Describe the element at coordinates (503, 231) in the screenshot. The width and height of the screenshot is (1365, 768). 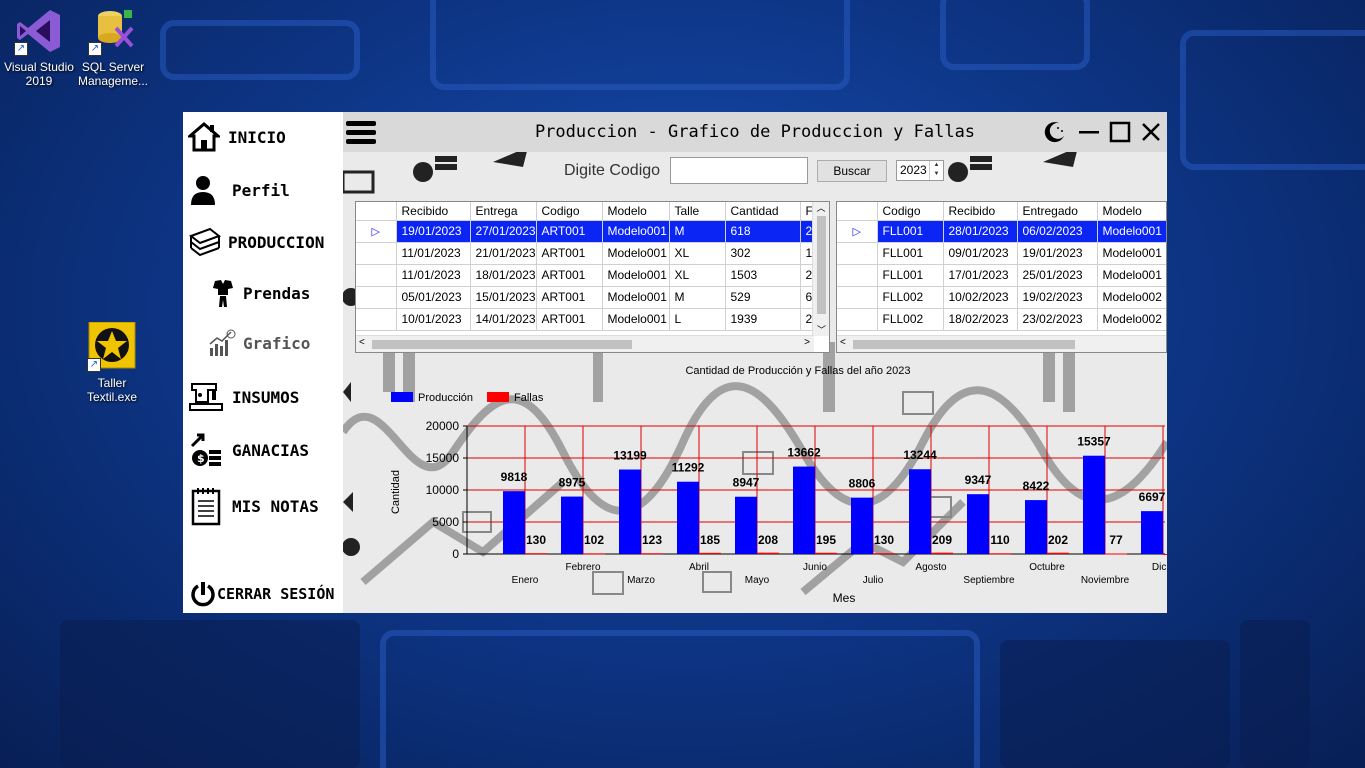
I see `table-cell: 27/01/2023` at that location.